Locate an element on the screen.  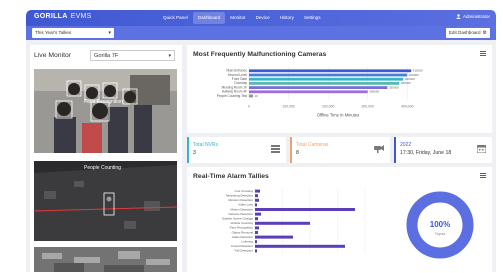
donut-label: Tapas is located at coordinates (440, 233).